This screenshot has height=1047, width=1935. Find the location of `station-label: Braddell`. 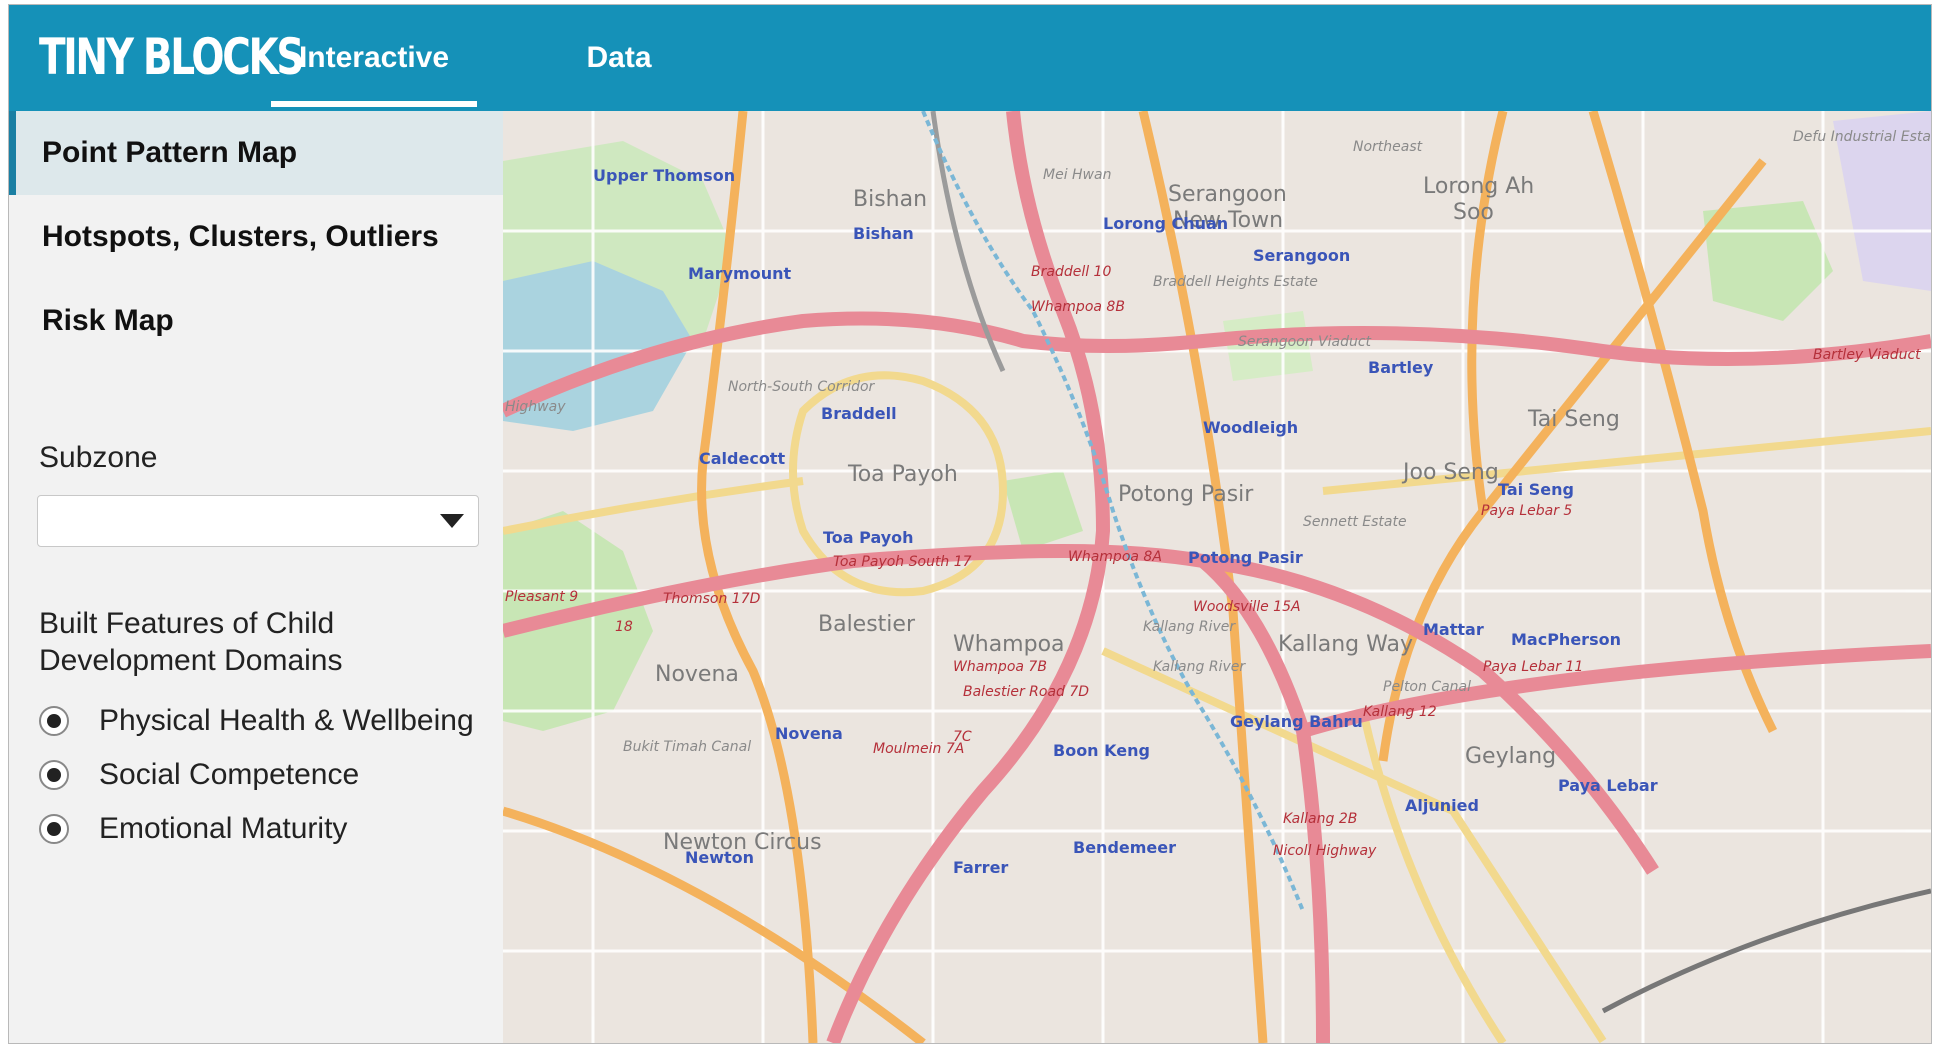

station-label: Braddell is located at coordinates (859, 413).